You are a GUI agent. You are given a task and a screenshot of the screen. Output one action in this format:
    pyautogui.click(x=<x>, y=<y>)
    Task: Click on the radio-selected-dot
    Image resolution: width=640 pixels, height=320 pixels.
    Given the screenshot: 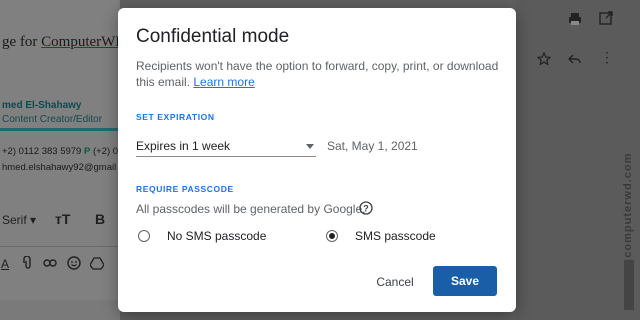 What is the action you would take?
    pyautogui.click(x=331, y=235)
    